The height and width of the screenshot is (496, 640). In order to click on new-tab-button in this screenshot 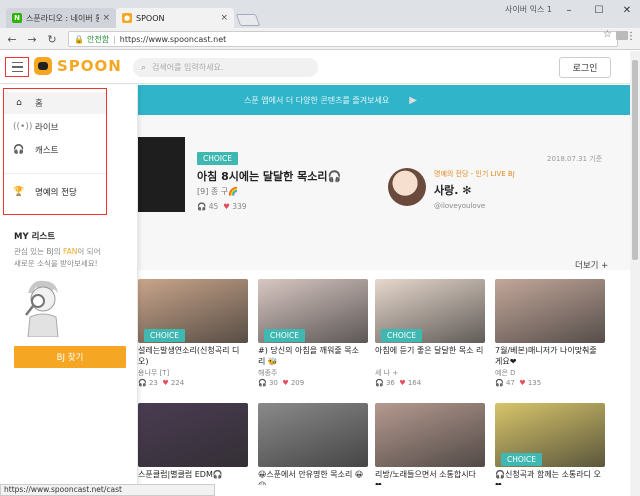, I will do `click(248, 20)`.